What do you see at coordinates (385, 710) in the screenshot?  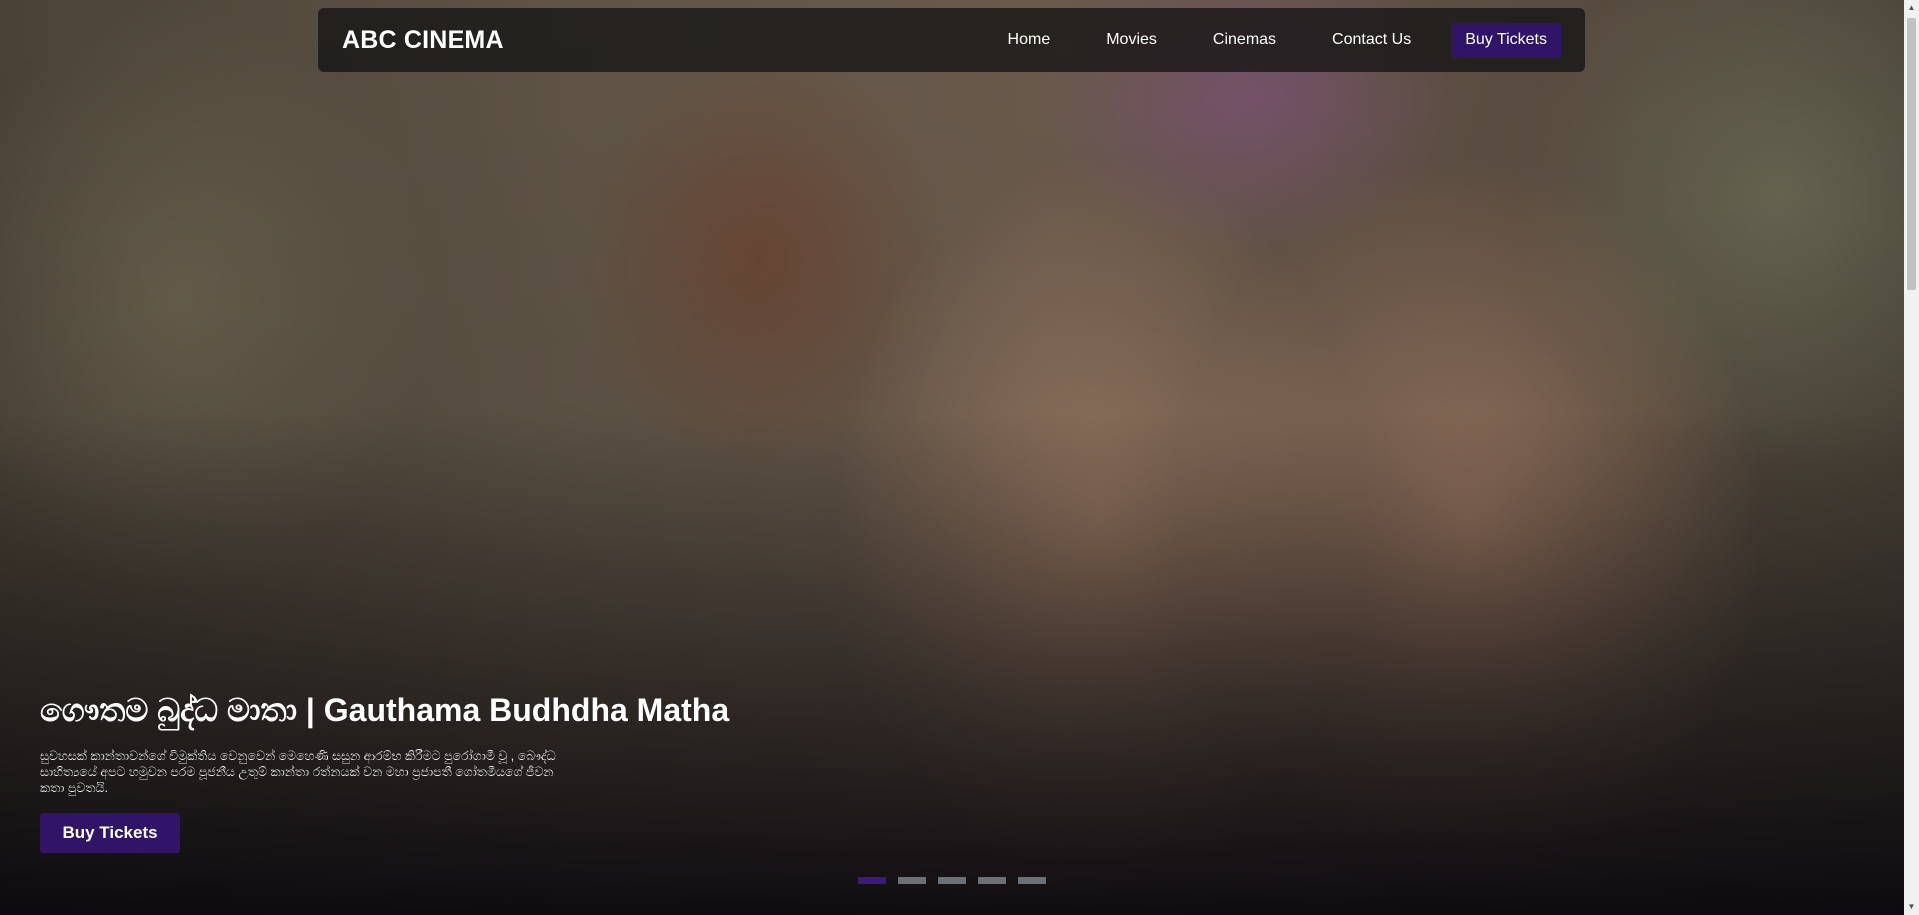 I see `hero-title: ගෞතම බුද්ධ මාතා | Gauthama Budhdha Matha` at bounding box center [385, 710].